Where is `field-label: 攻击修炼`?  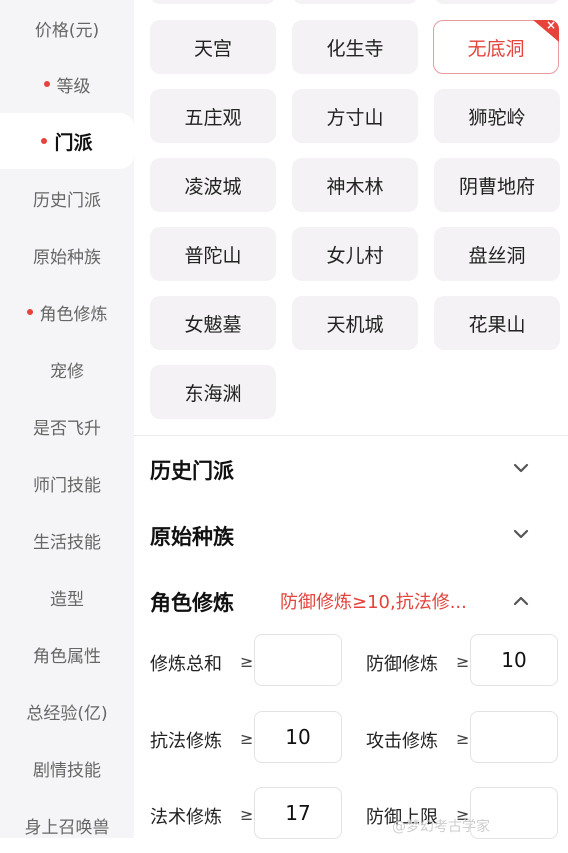 field-label: 攻击修炼 is located at coordinates (402, 741).